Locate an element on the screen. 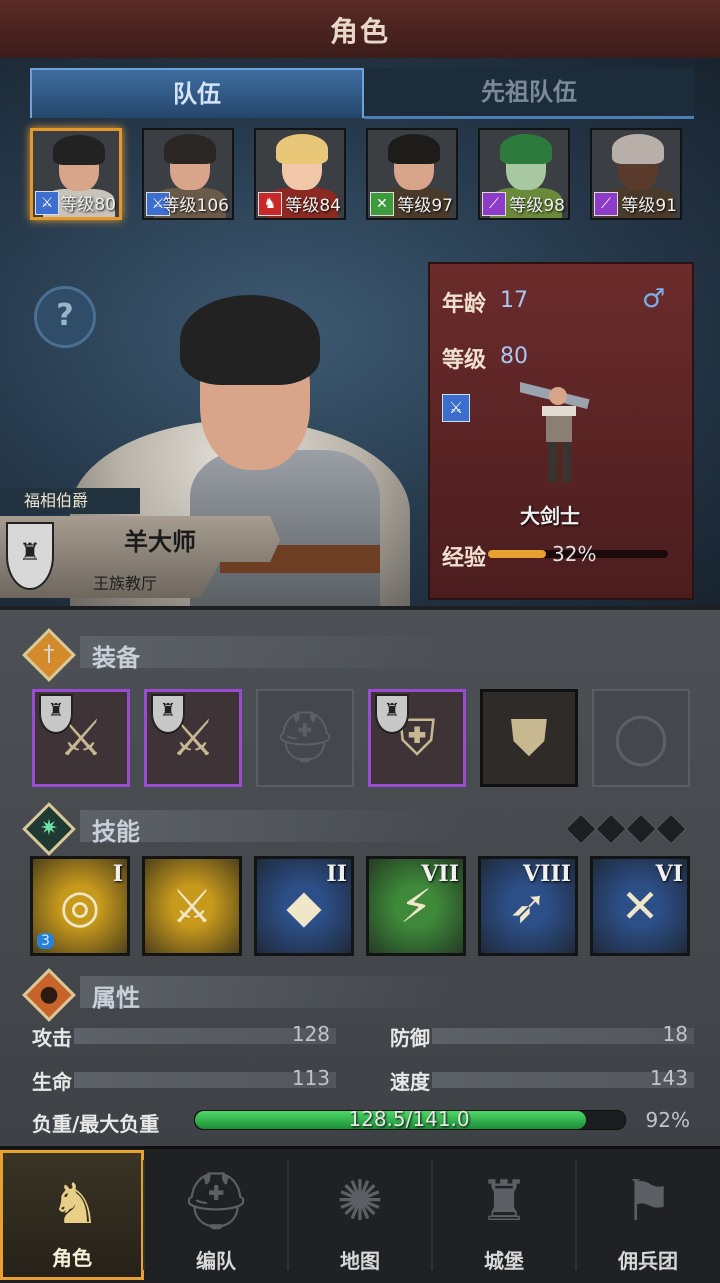 This screenshot has height=1283, width=720. level-value: 80 is located at coordinates (514, 356).